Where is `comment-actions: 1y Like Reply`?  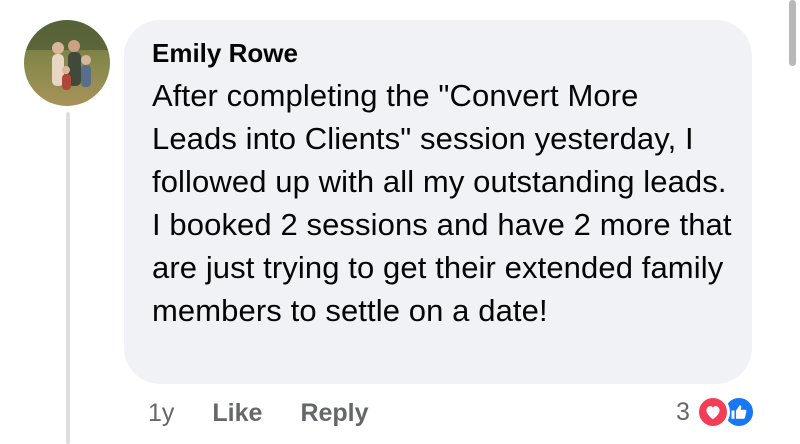 comment-actions: 1y Like Reply is located at coordinates (258, 413).